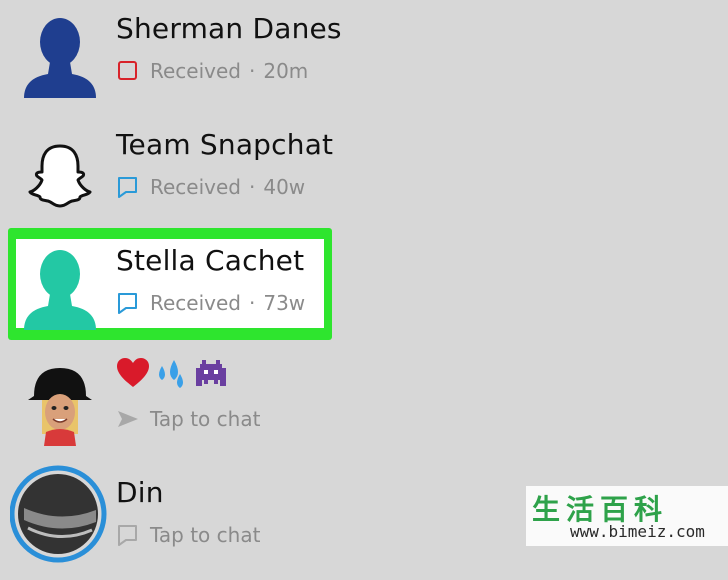  I want to click on status-time: 73w, so click(284, 303).